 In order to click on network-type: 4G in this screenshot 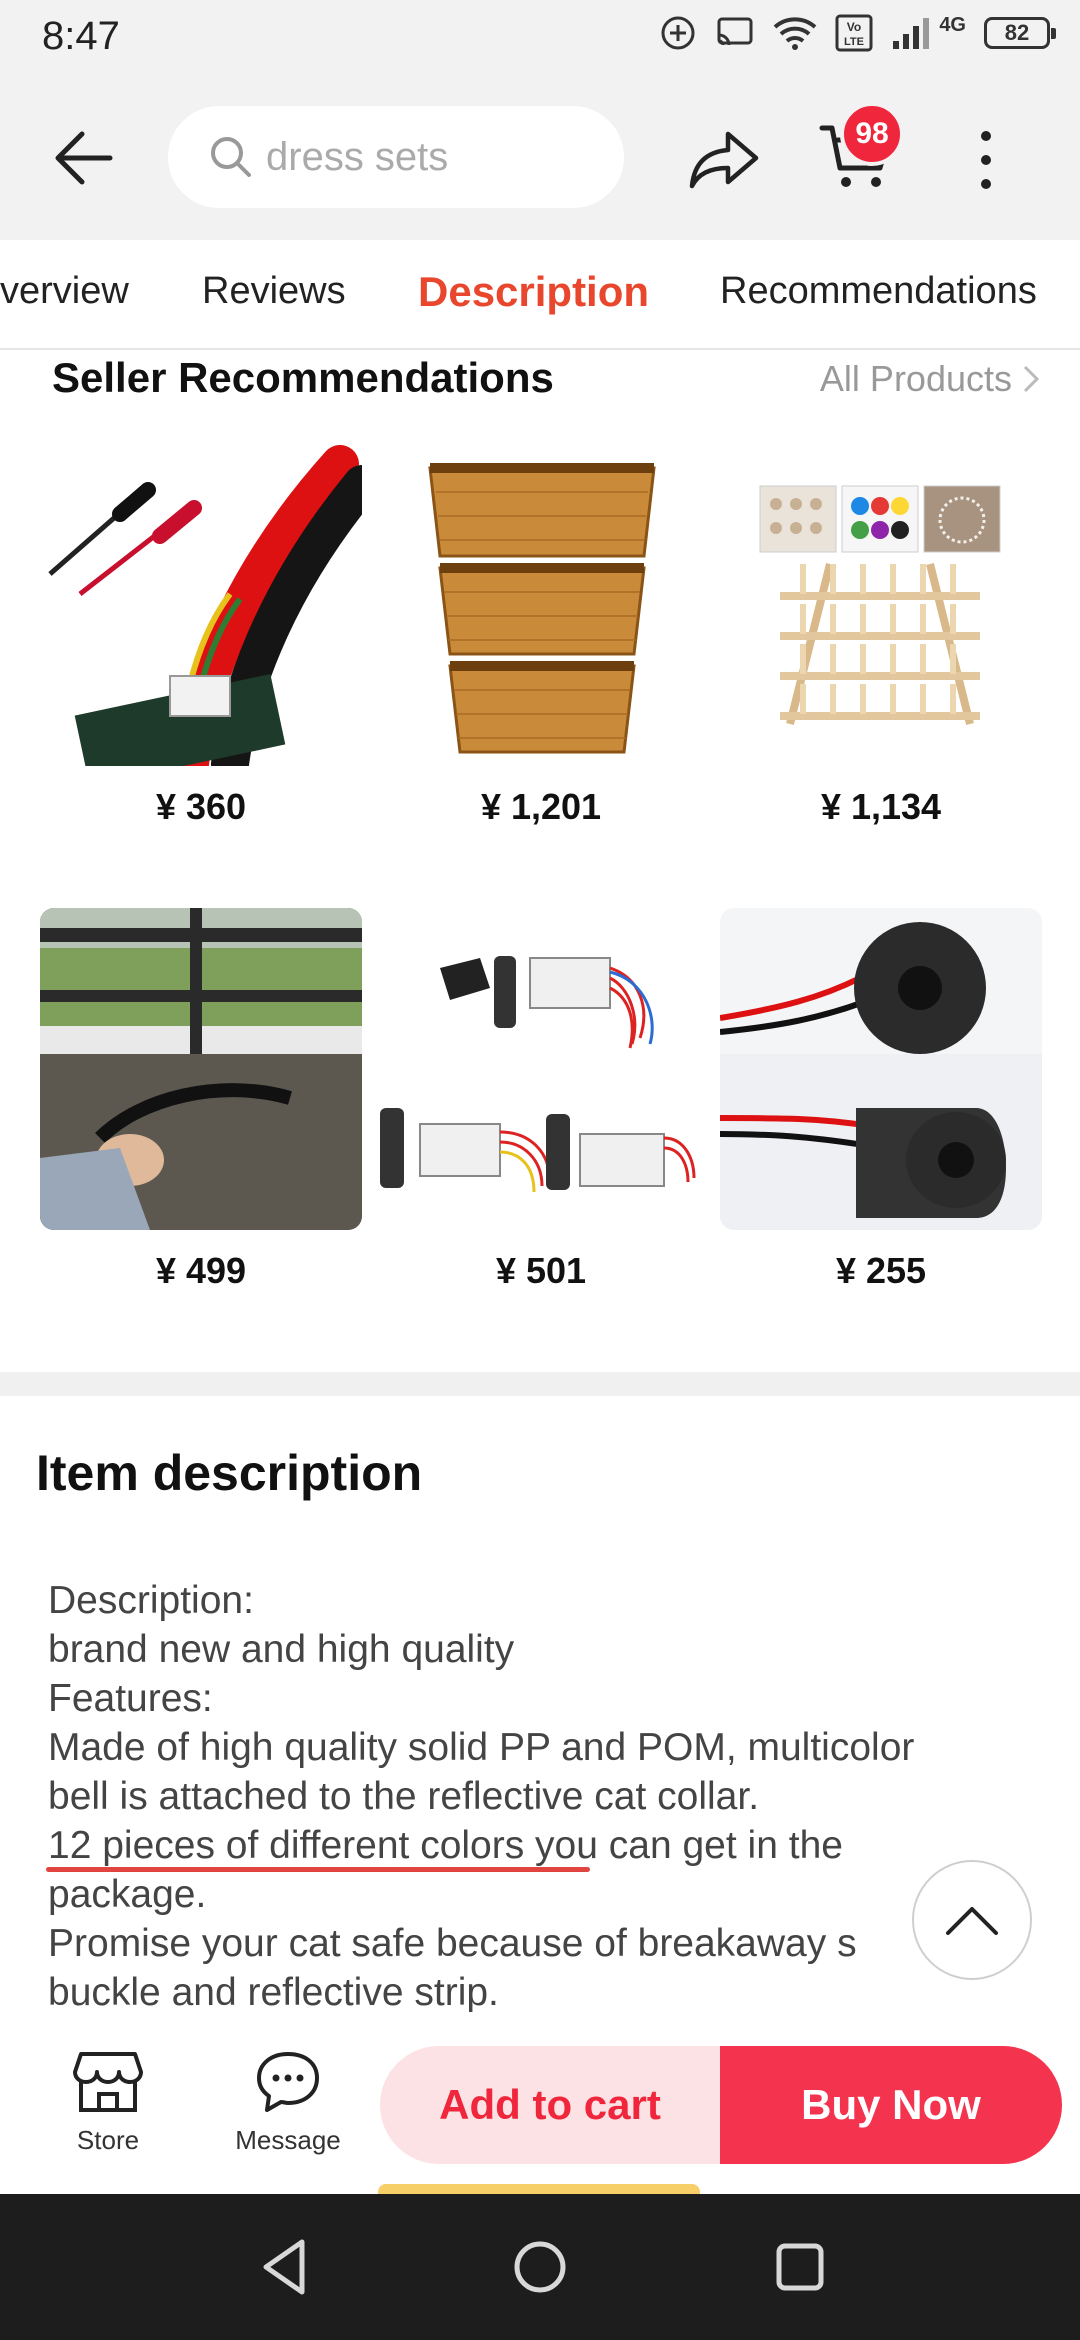, I will do `click(952, 24)`.